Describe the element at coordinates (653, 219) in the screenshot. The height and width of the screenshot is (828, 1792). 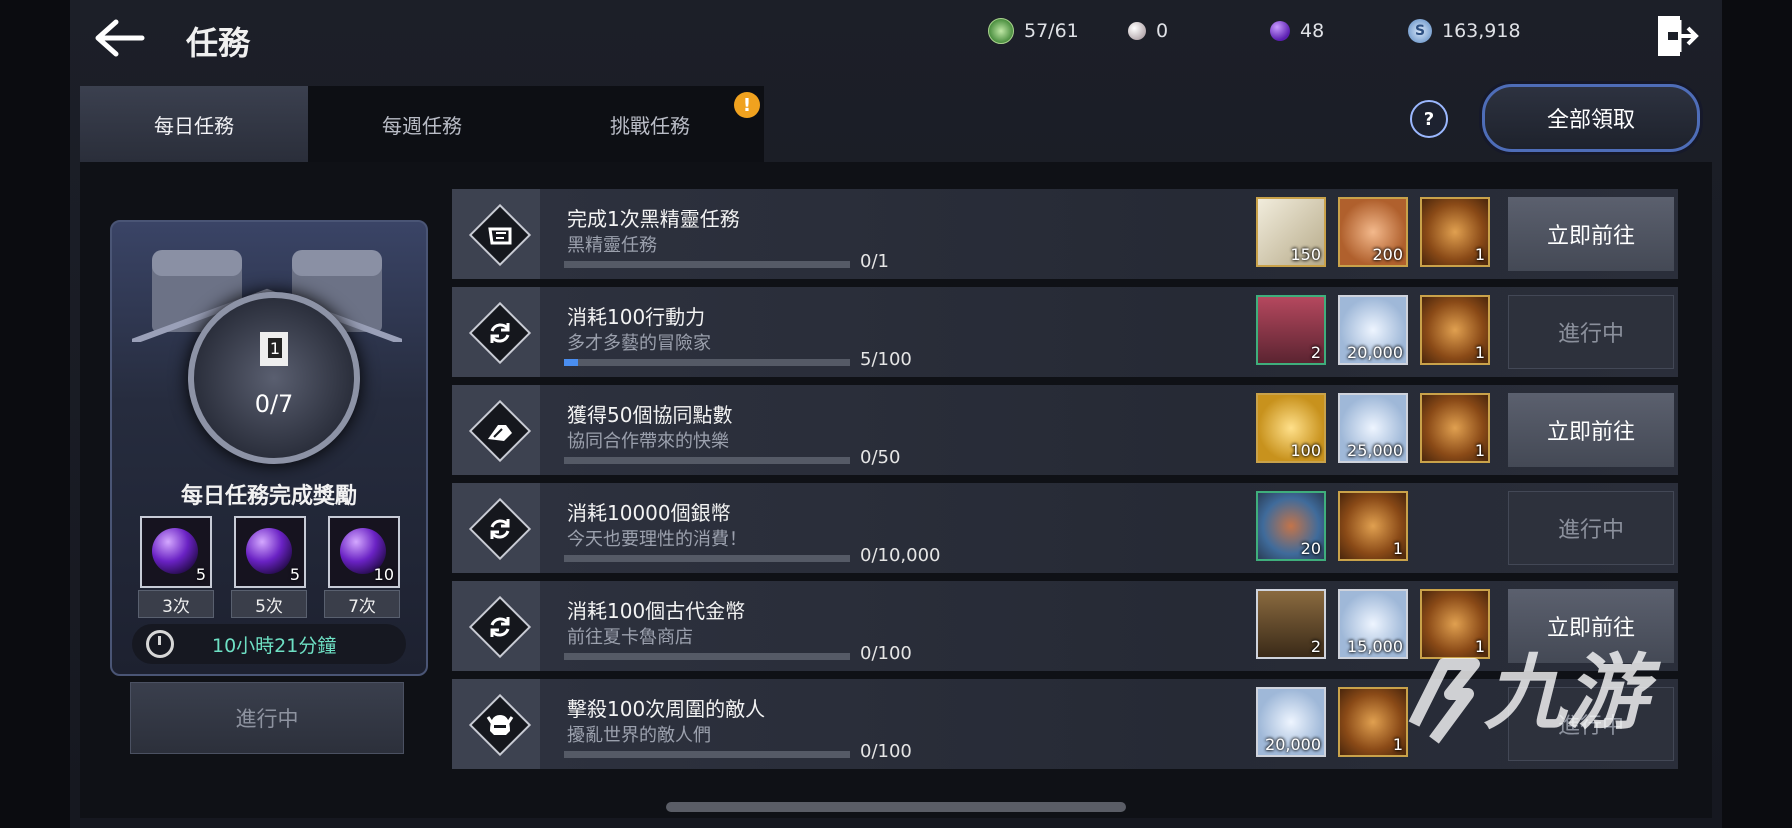
I see `quest-title: 完成1次黑精靈任務` at that location.